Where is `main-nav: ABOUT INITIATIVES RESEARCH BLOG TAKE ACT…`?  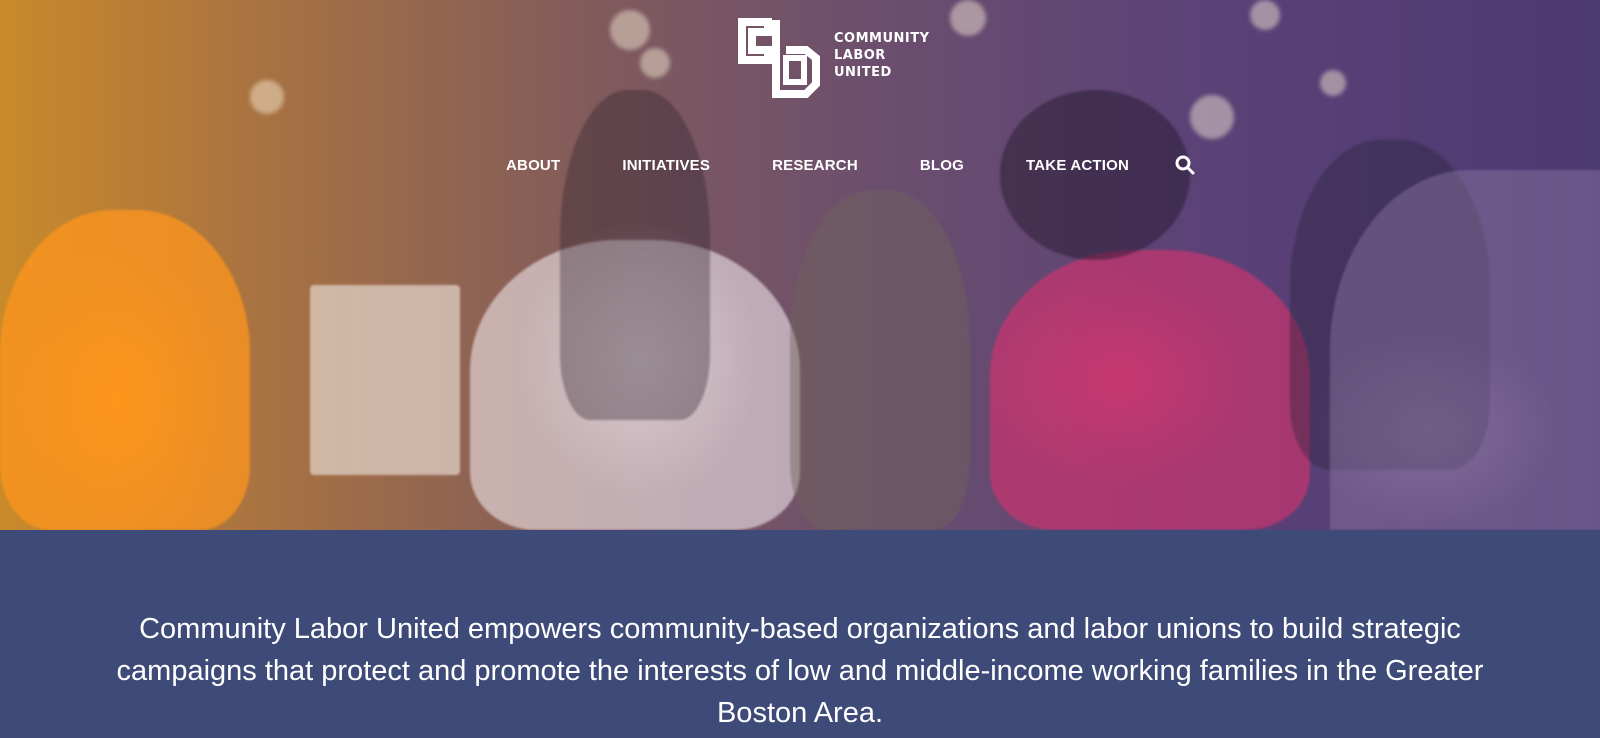
main-nav: ABOUT INITIATIVES RESEARCH BLOG TAKE ACT… is located at coordinates (850, 165).